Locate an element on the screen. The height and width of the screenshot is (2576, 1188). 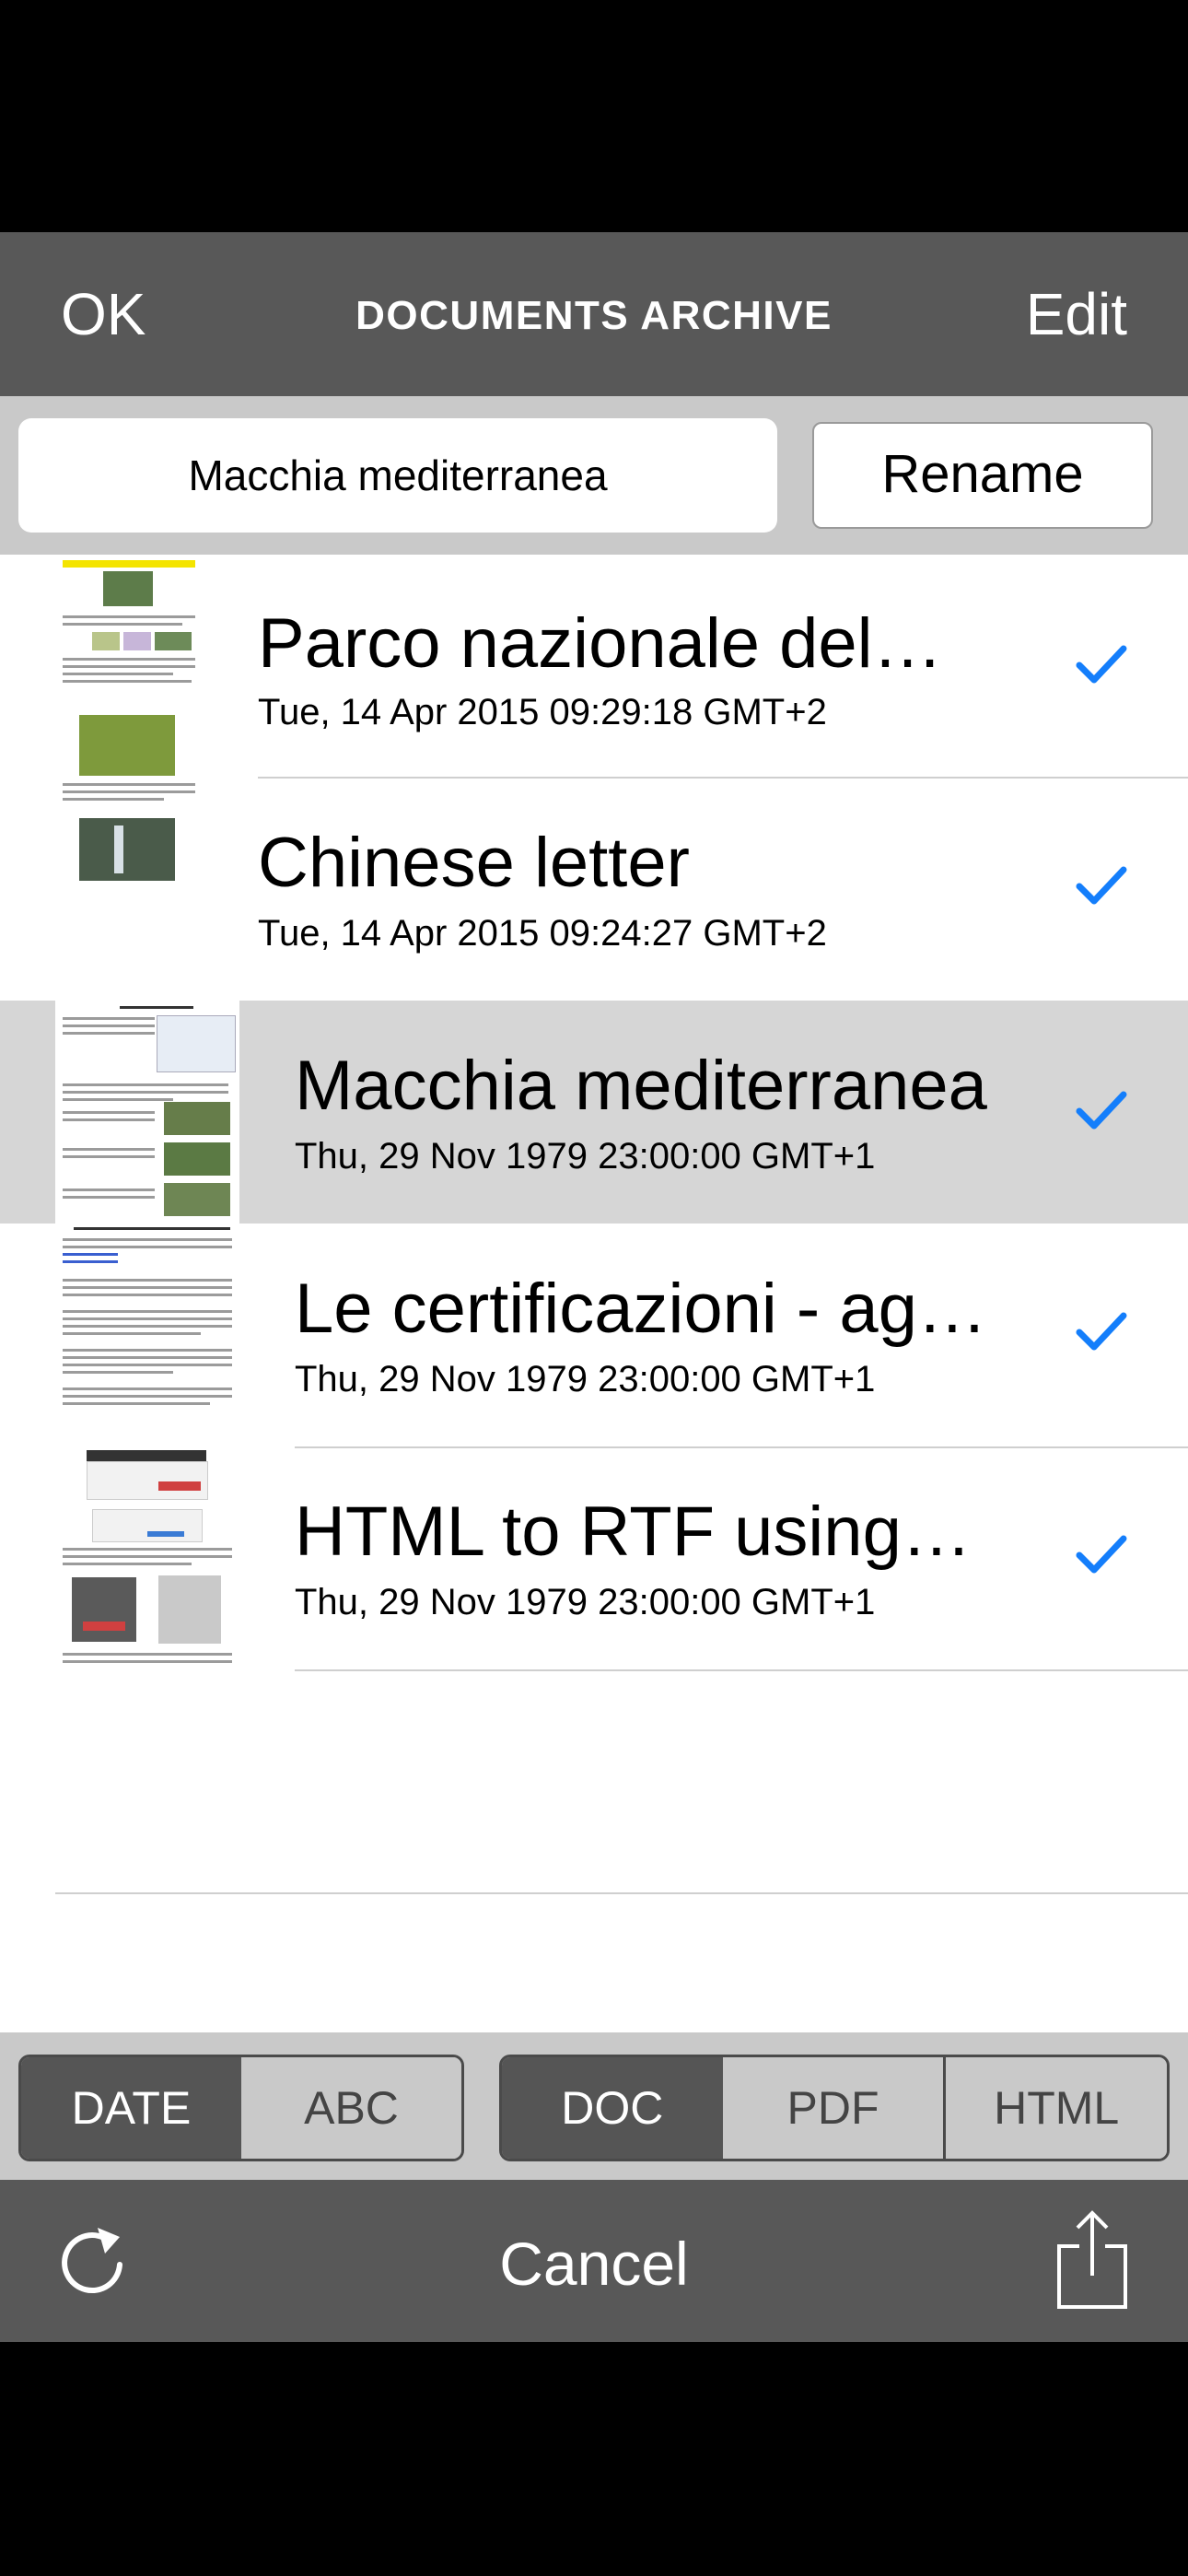
document-name-input: Macchia mediterranea is located at coordinates (397, 475).